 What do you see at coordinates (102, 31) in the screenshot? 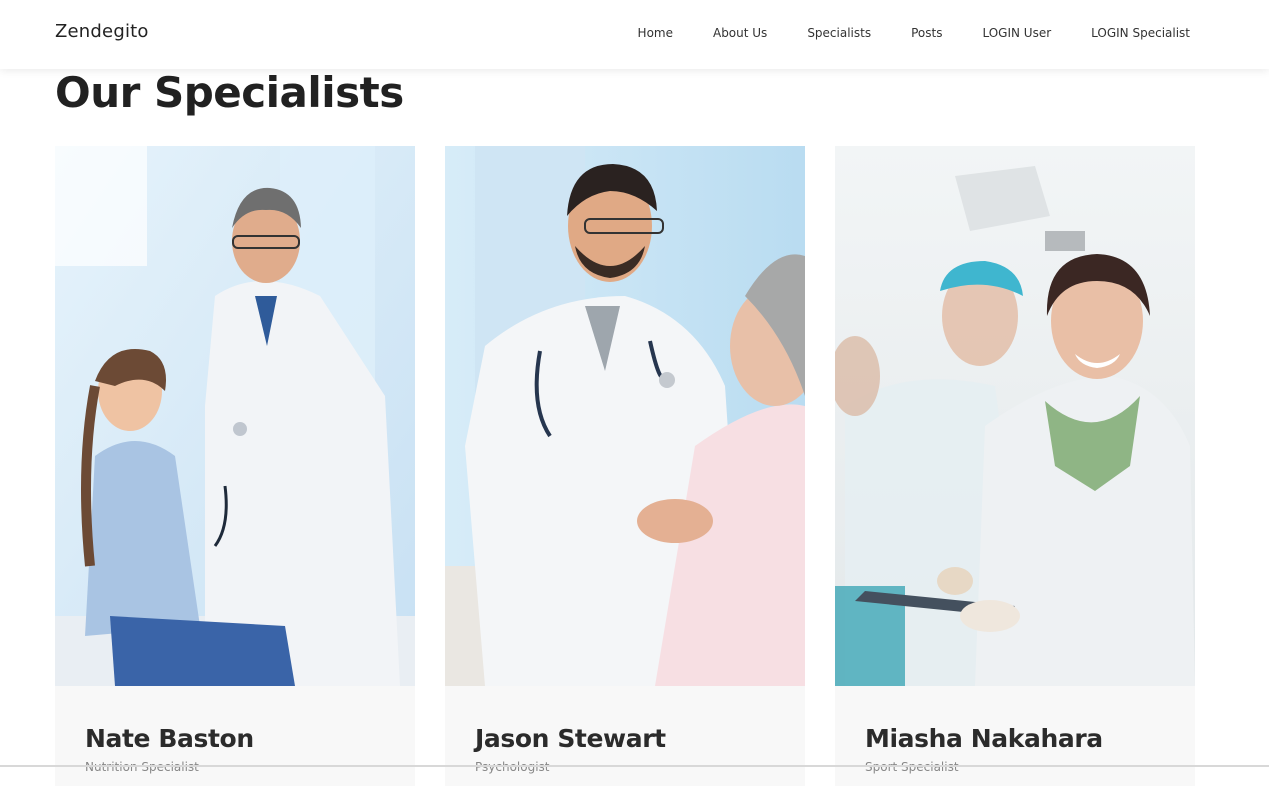
I see `brand-logo: Zendegito` at bounding box center [102, 31].